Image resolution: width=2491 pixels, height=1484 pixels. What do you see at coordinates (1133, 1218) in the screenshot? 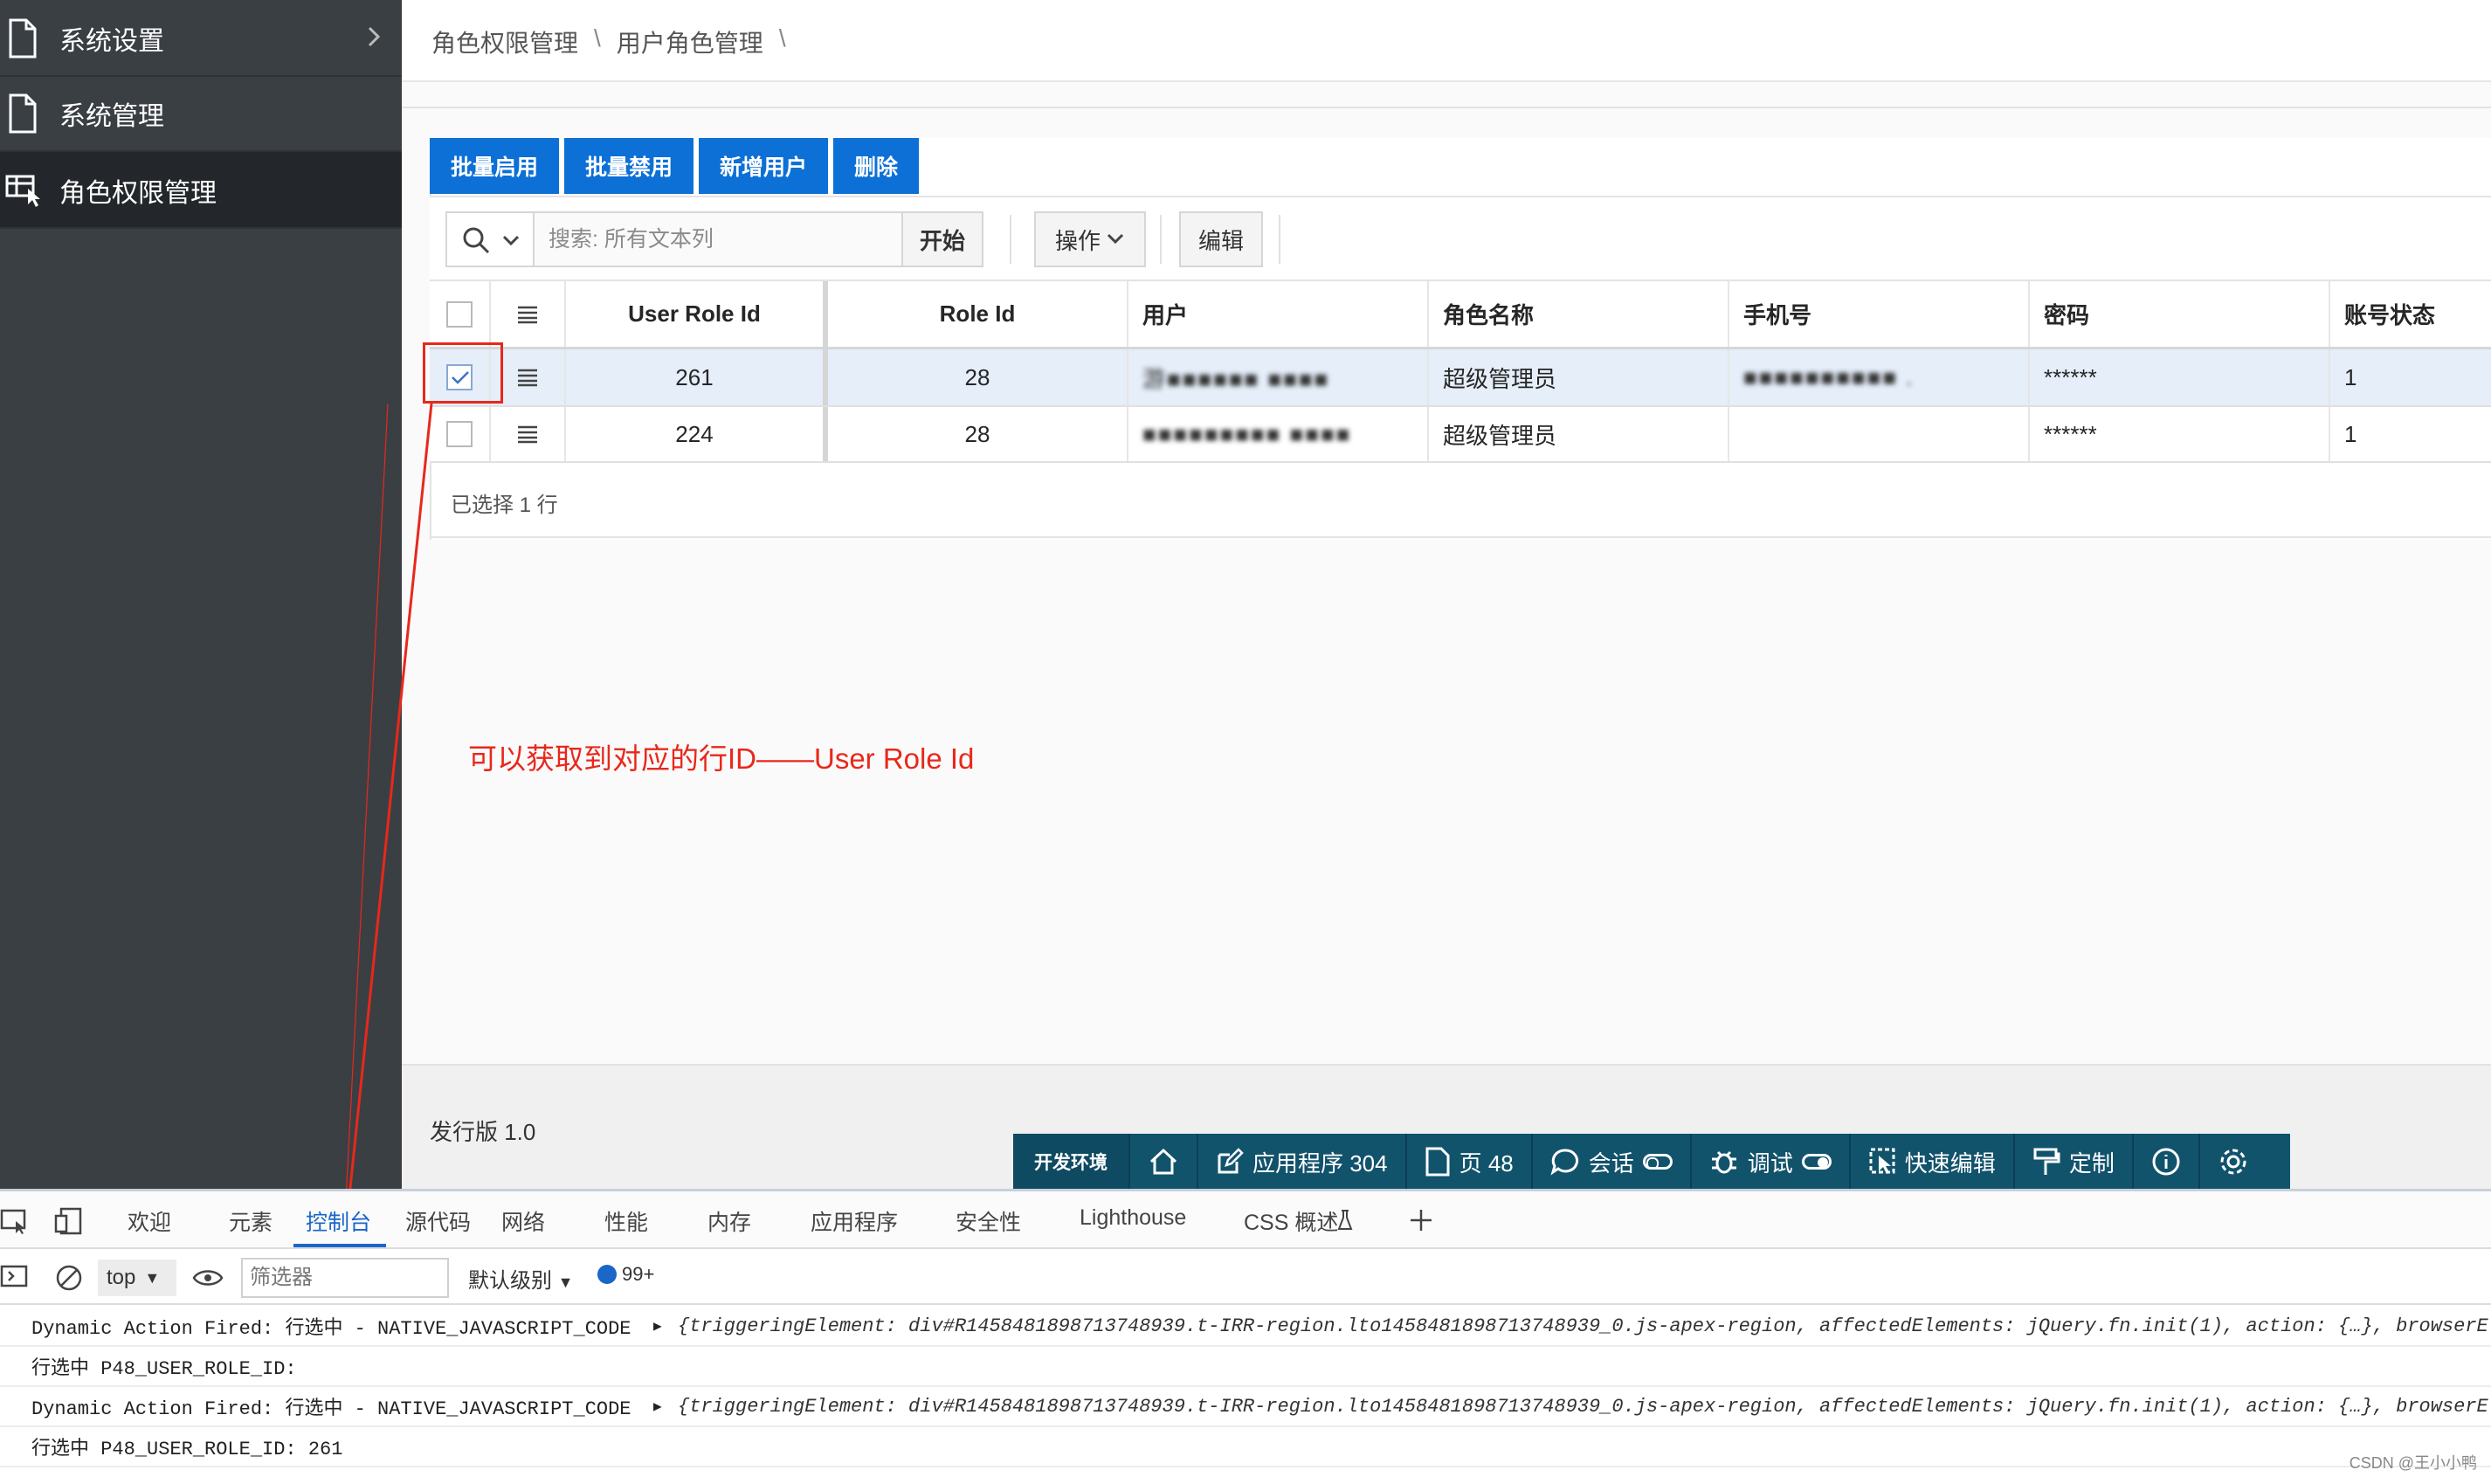
I see `devtools-tab-lighthouse: Lighthouse` at bounding box center [1133, 1218].